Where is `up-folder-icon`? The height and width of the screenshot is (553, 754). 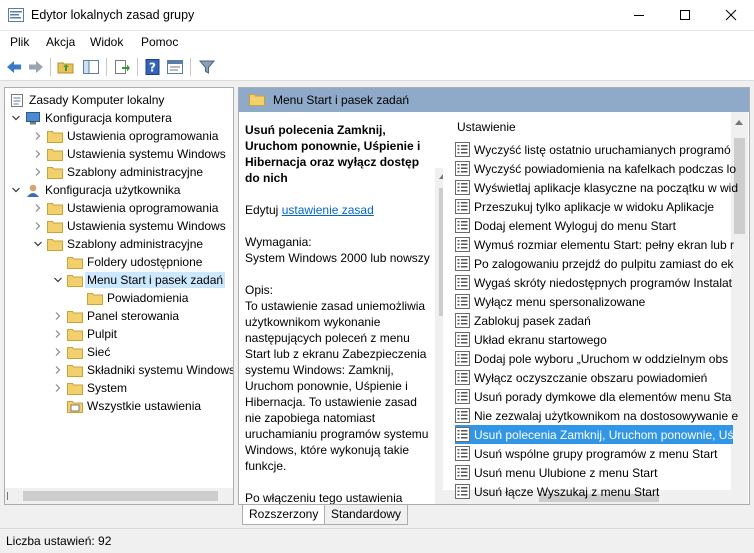
up-folder-icon is located at coordinates (66, 67).